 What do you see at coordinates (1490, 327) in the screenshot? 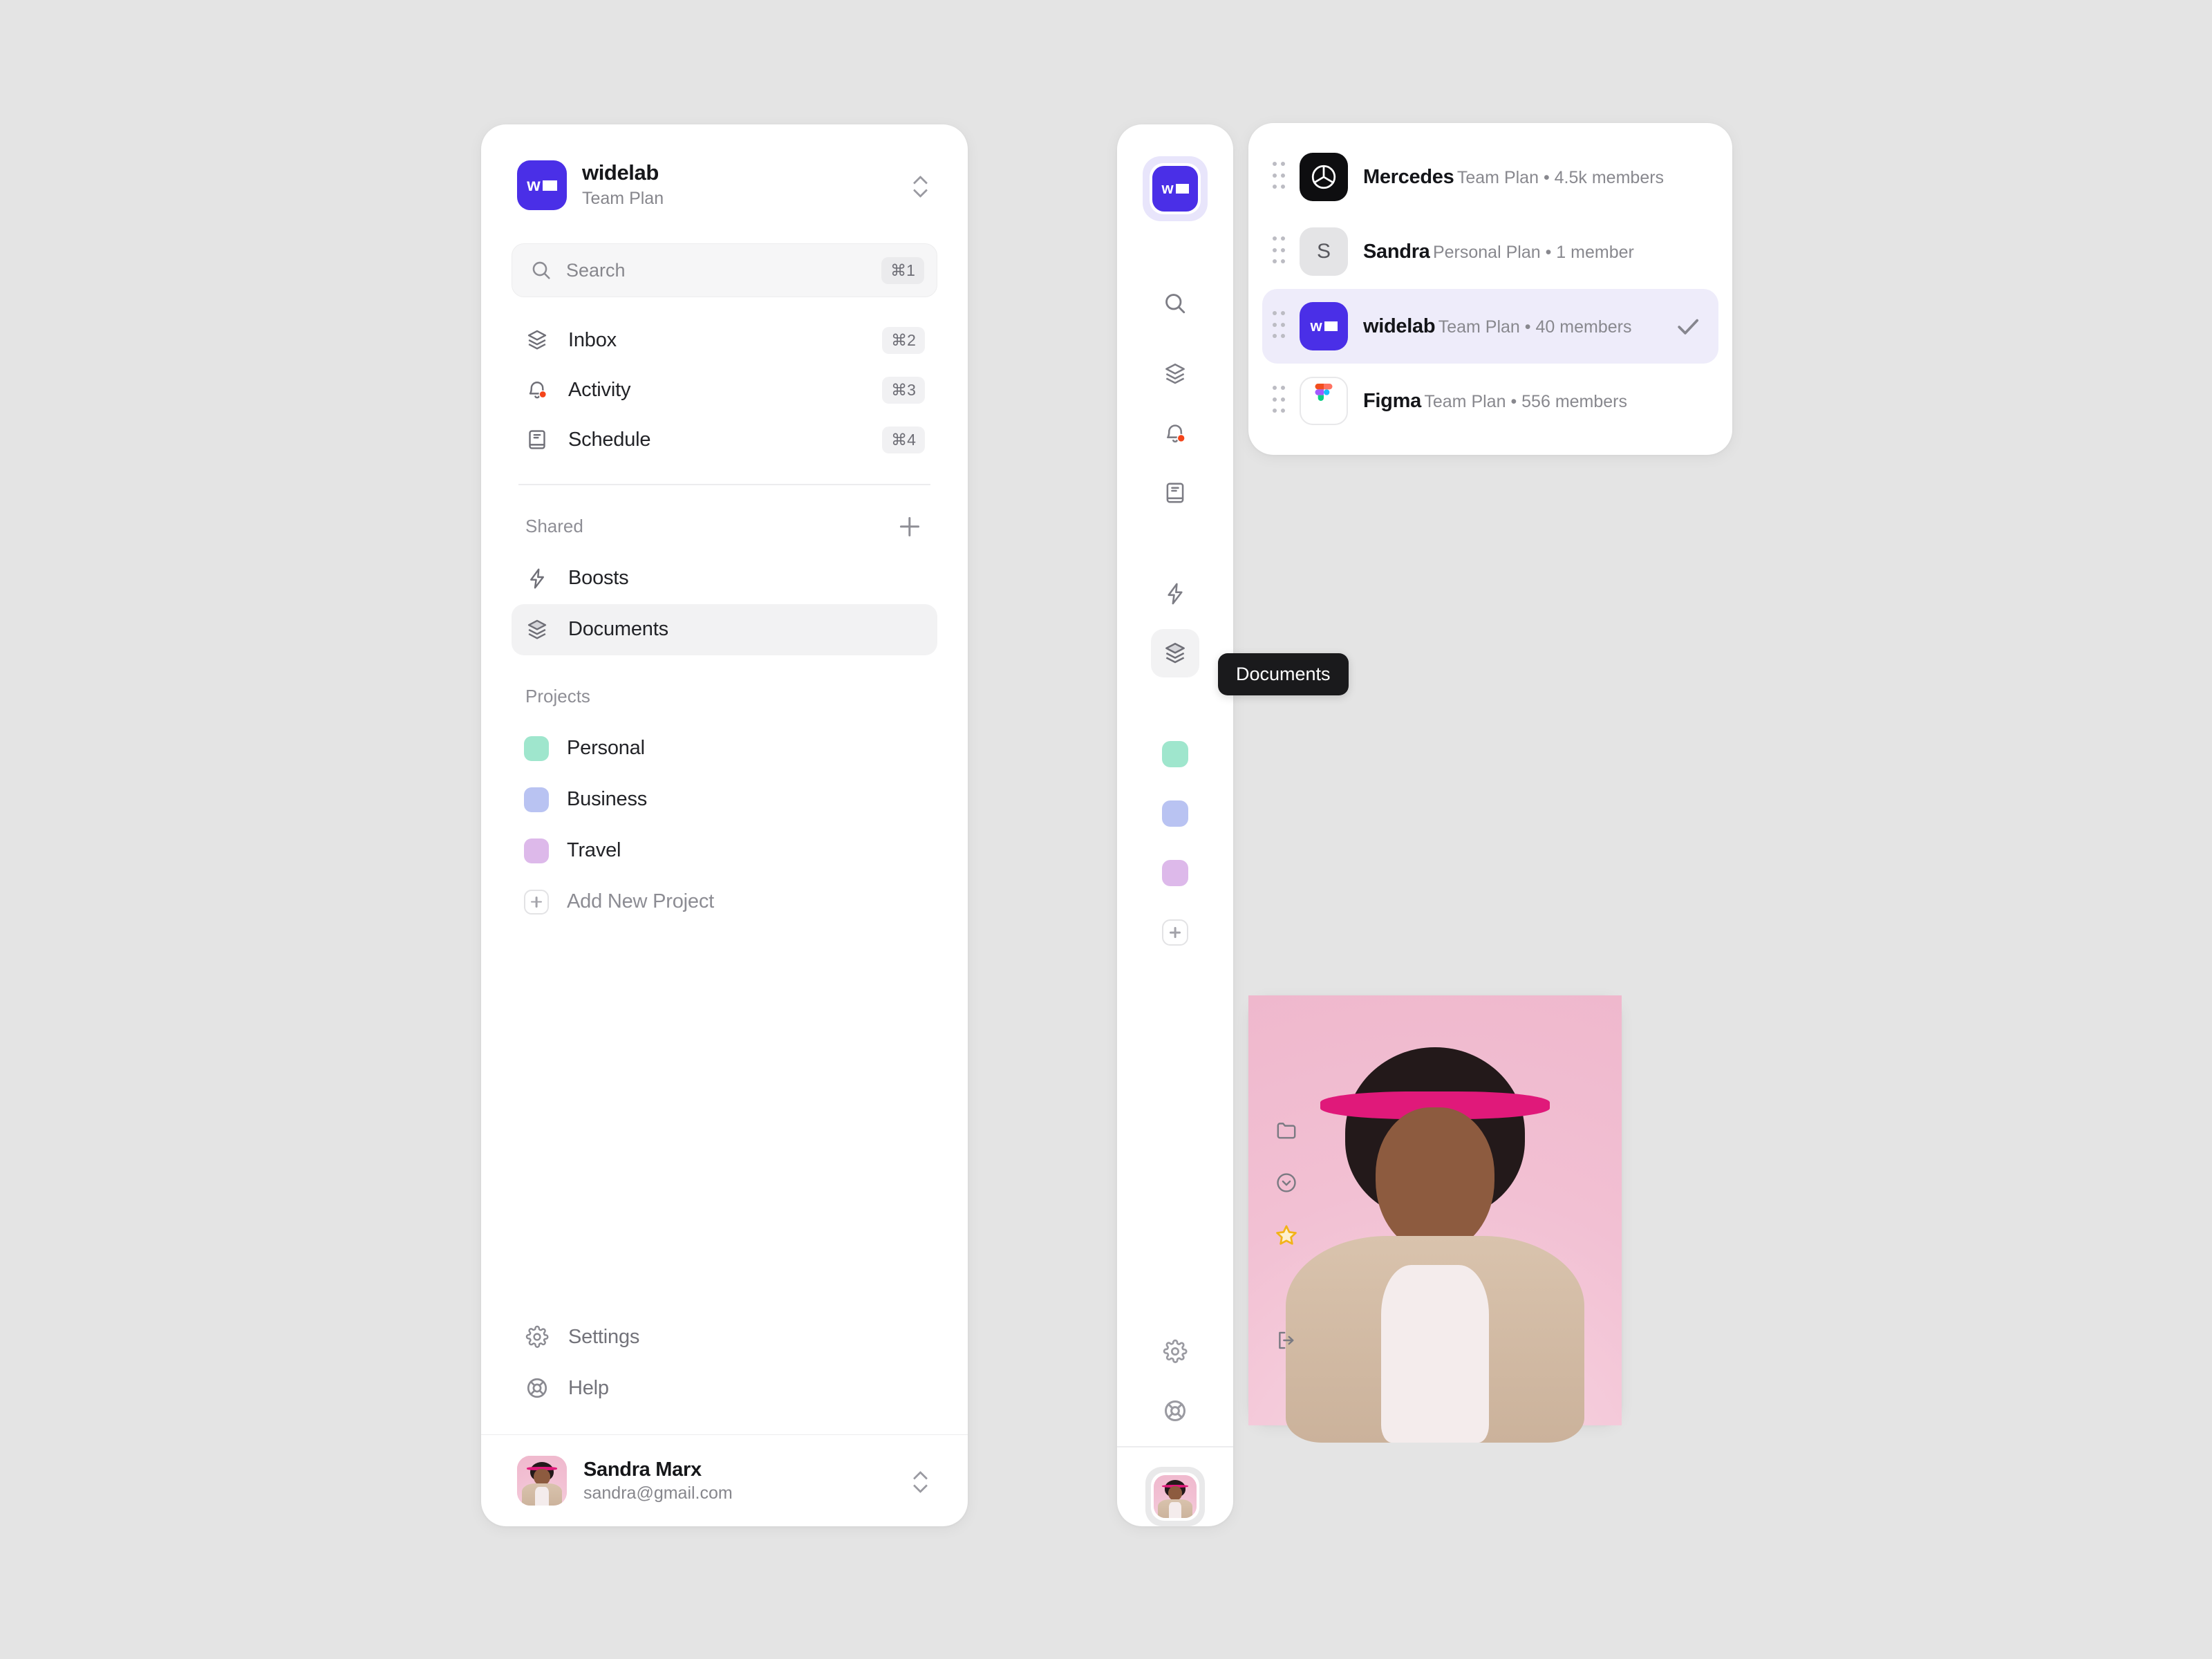
I see `workspace-option-widelab: w widelab Team Plan • 40 members` at bounding box center [1490, 327].